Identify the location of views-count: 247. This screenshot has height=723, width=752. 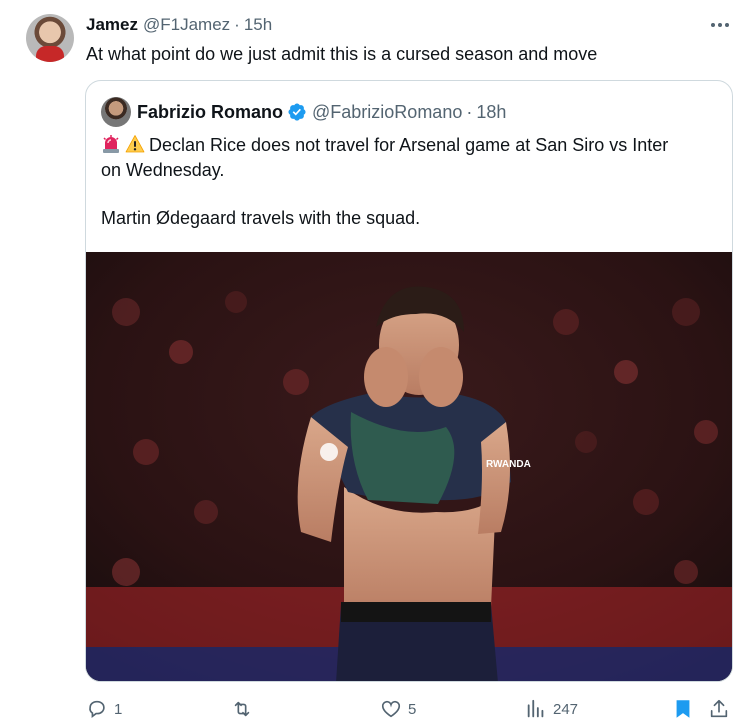
(566, 709).